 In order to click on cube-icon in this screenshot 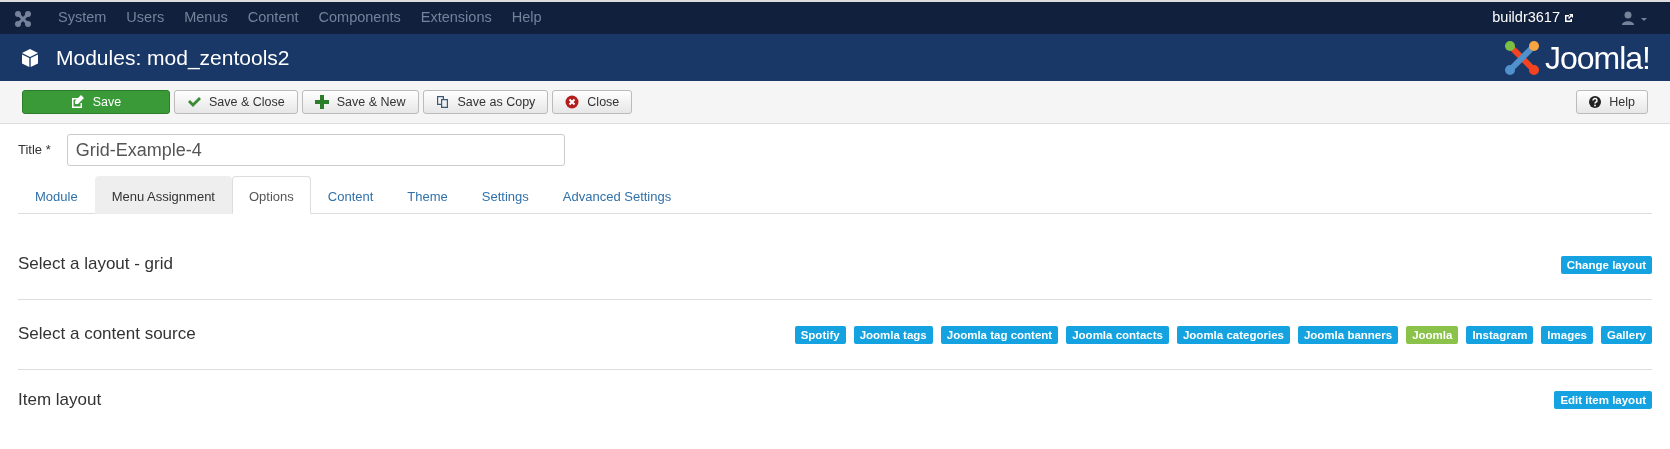, I will do `click(30, 57)`.